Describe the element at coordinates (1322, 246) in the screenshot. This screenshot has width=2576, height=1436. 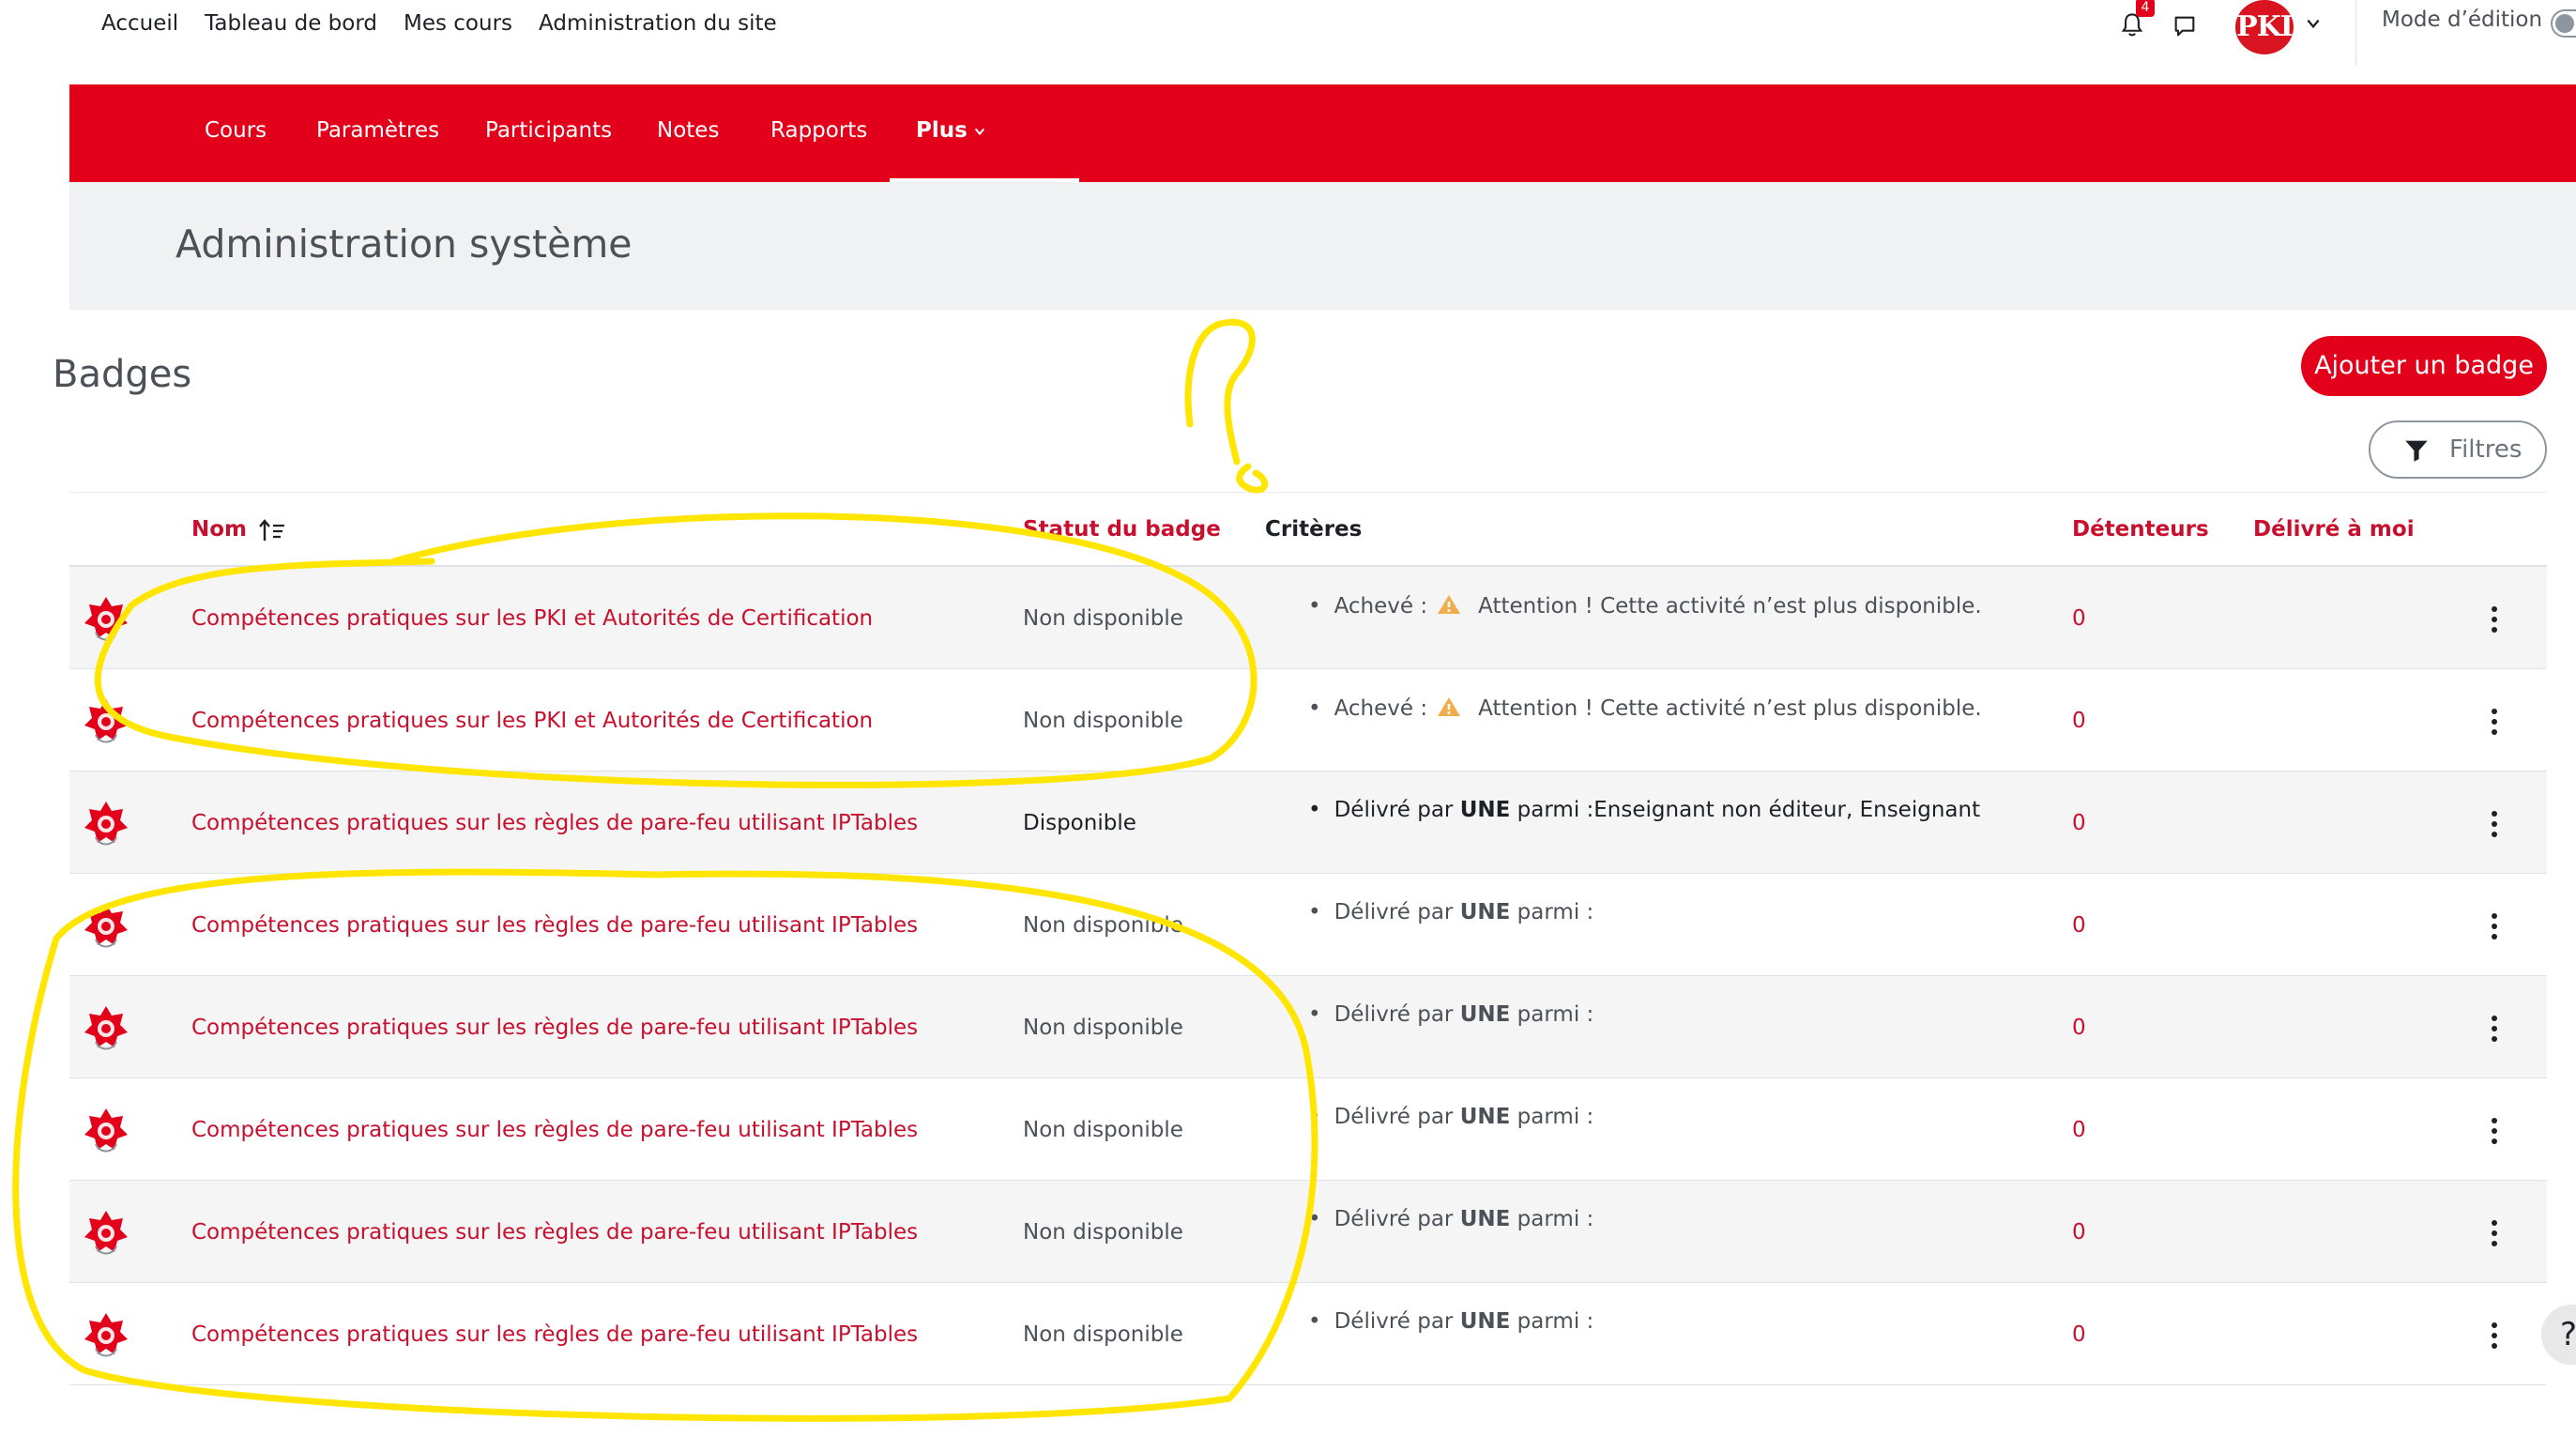
I see `page-header: Administration système` at that location.